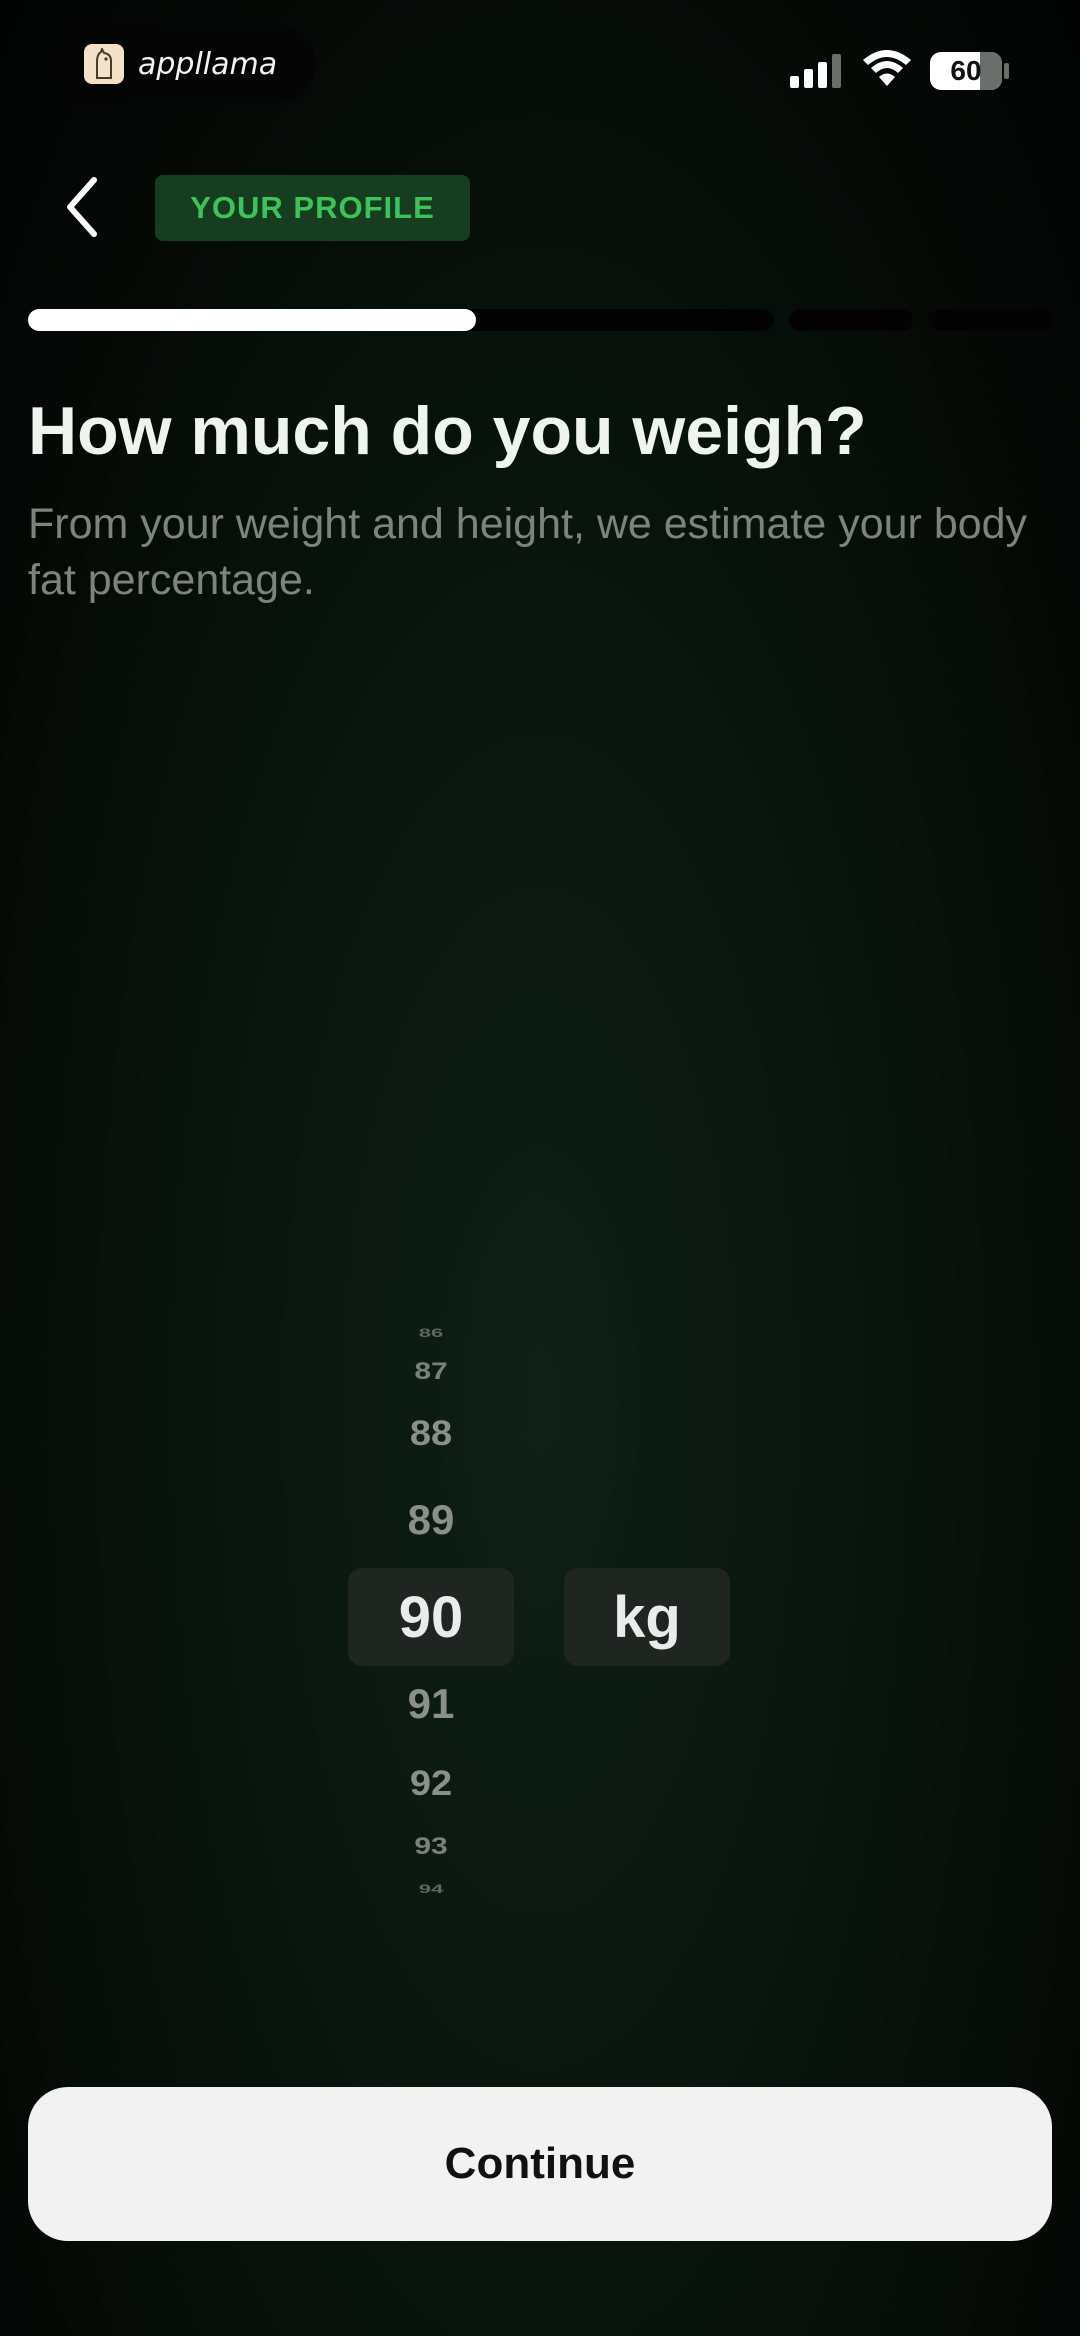 The image size is (1080, 2336). Describe the element at coordinates (252, 320) in the screenshot. I see `progress-fill` at that location.